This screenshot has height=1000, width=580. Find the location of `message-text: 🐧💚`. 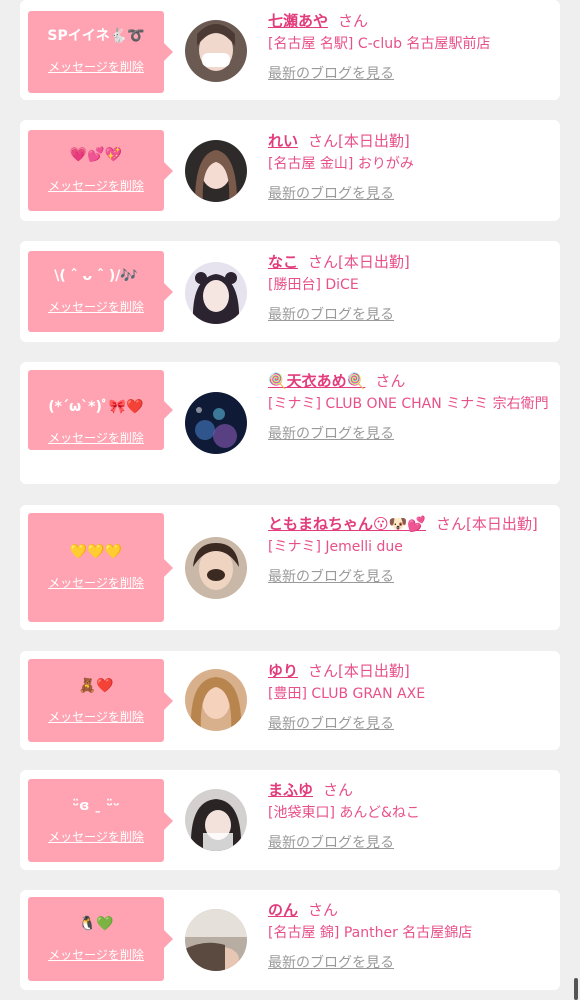

message-text: 🐧💚 is located at coordinates (96, 924).